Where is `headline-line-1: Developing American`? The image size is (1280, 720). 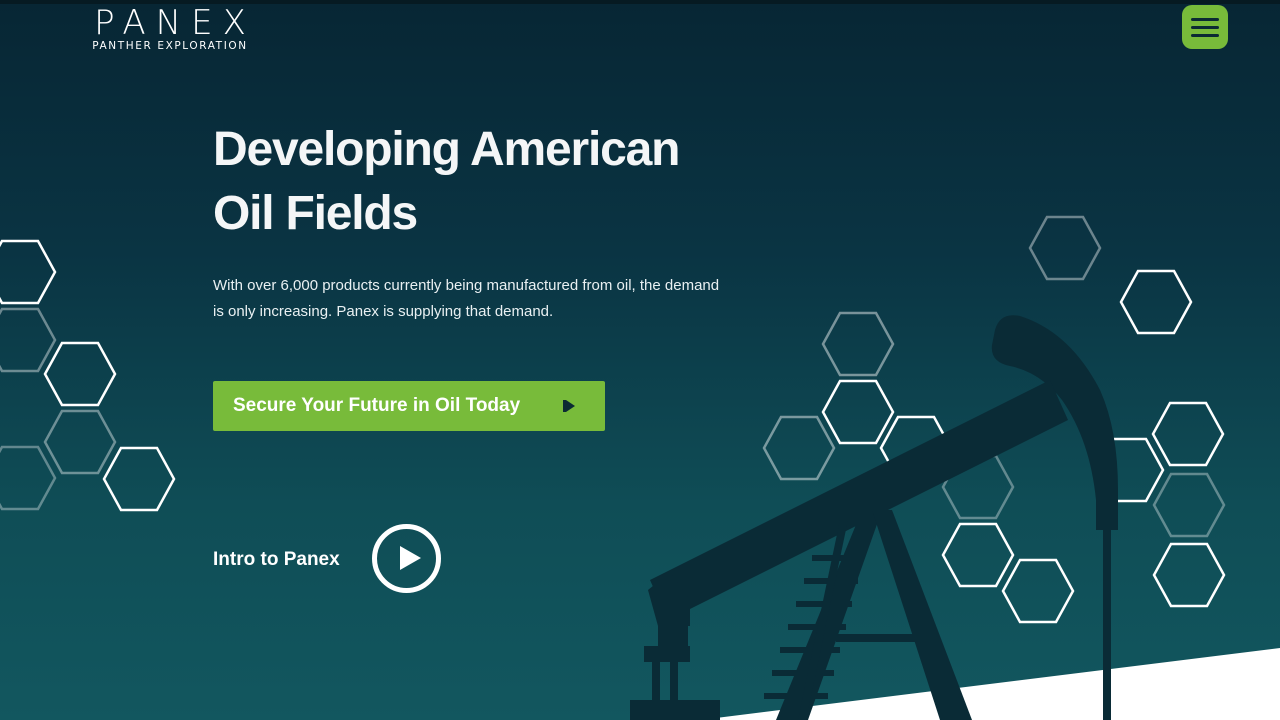
headline-line-1: Developing American is located at coordinates (446, 149).